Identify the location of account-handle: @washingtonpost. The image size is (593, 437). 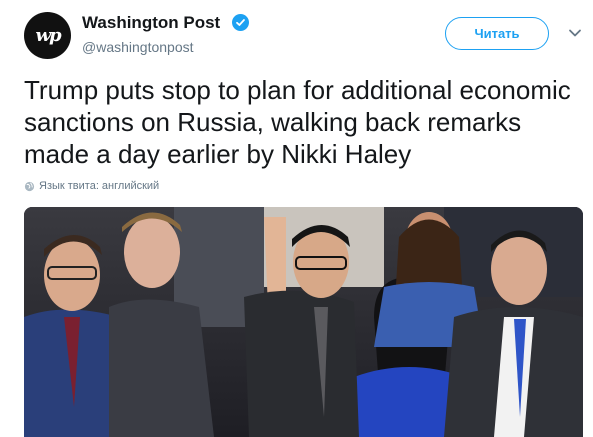
(138, 47).